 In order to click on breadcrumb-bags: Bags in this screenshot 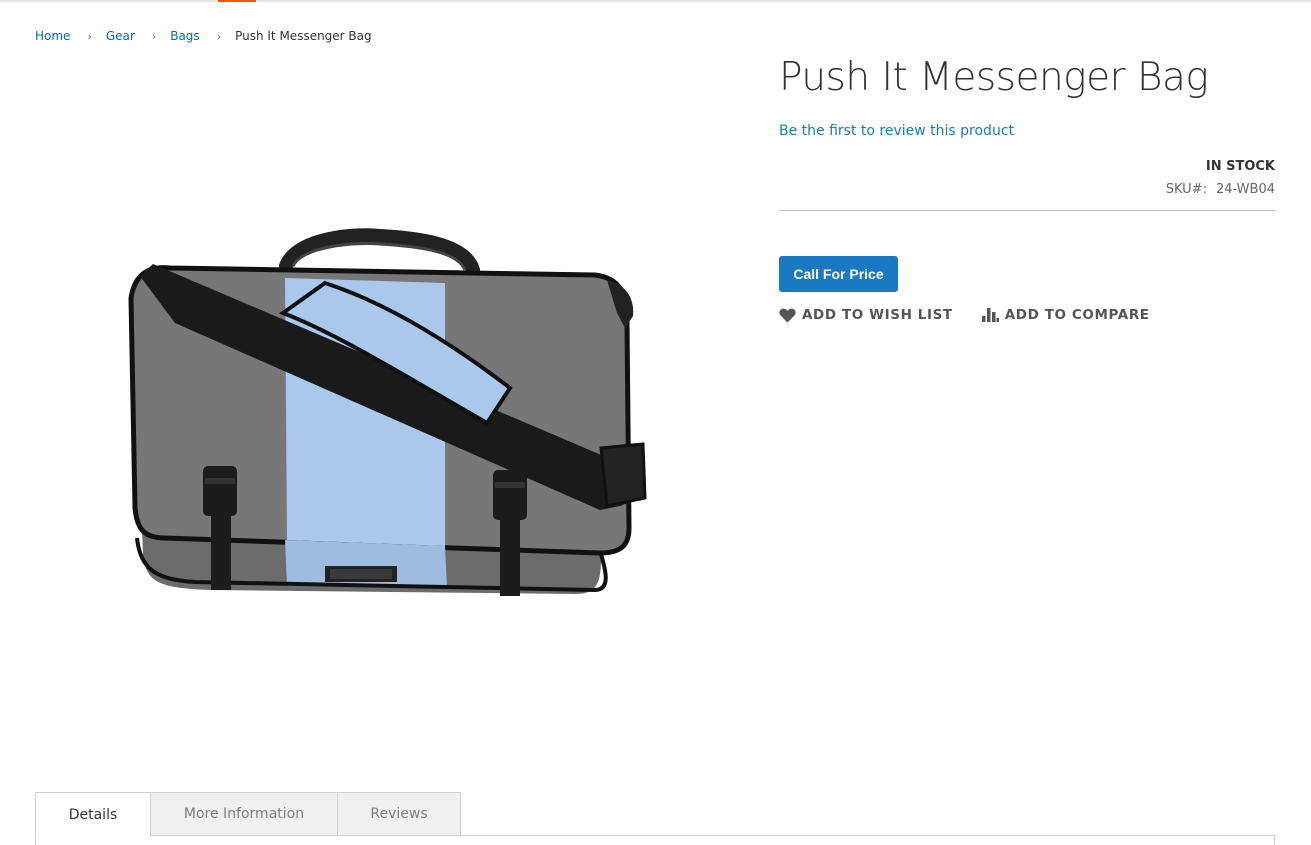, I will do `click(184, 36)`.